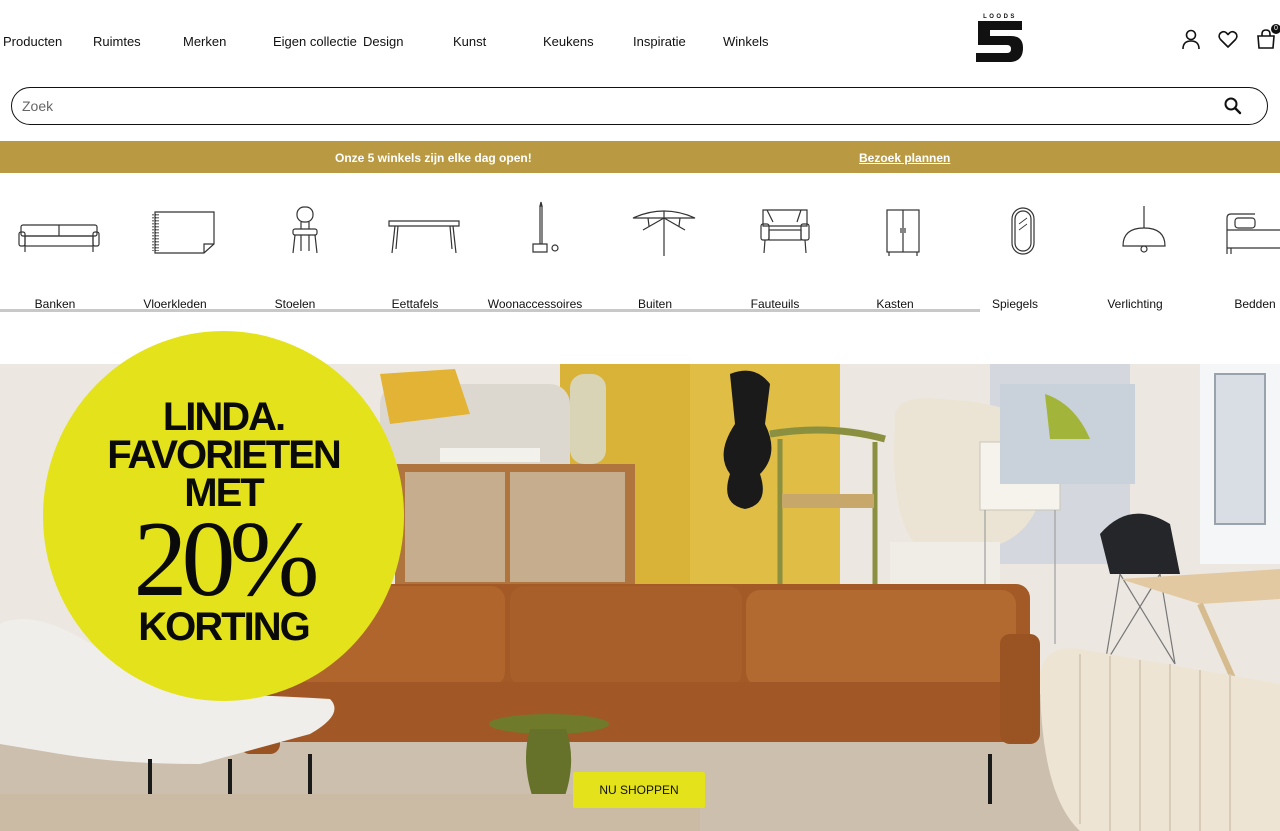 Image resolution: width=1280 pixels, height=831 pixels. What do you see at coordinates (433, 158) in the screenshot?
I see `announcement-text: Onze 5 winkels zijn elke dag open!` at bounding box center [433, 158].